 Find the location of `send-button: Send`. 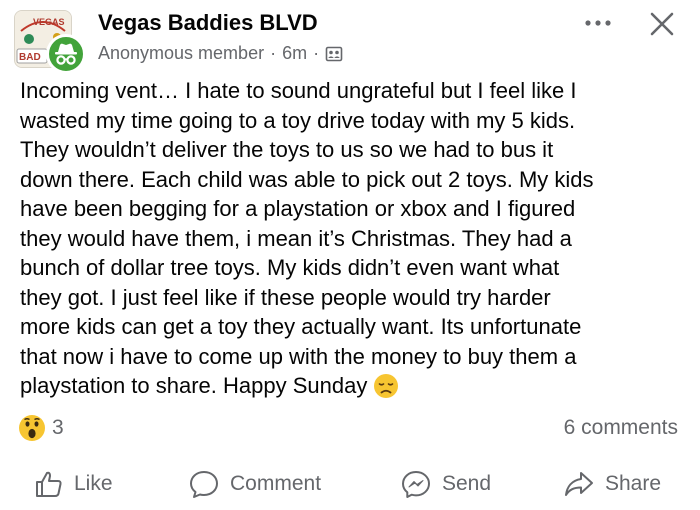

send-button: Send is located at coordinates (445, 484).